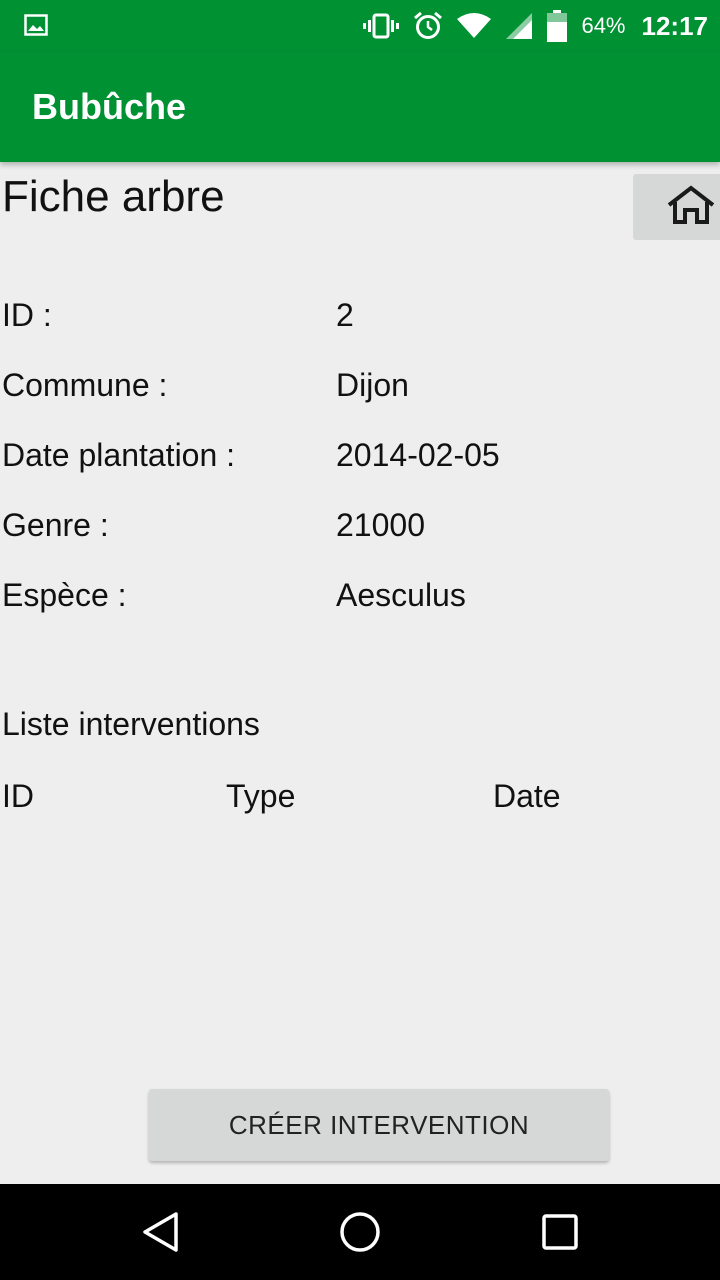 The height and width of the screenshot is (1280, 720). I want to click on field-espece-label: Espèce :, so click(64, 595).